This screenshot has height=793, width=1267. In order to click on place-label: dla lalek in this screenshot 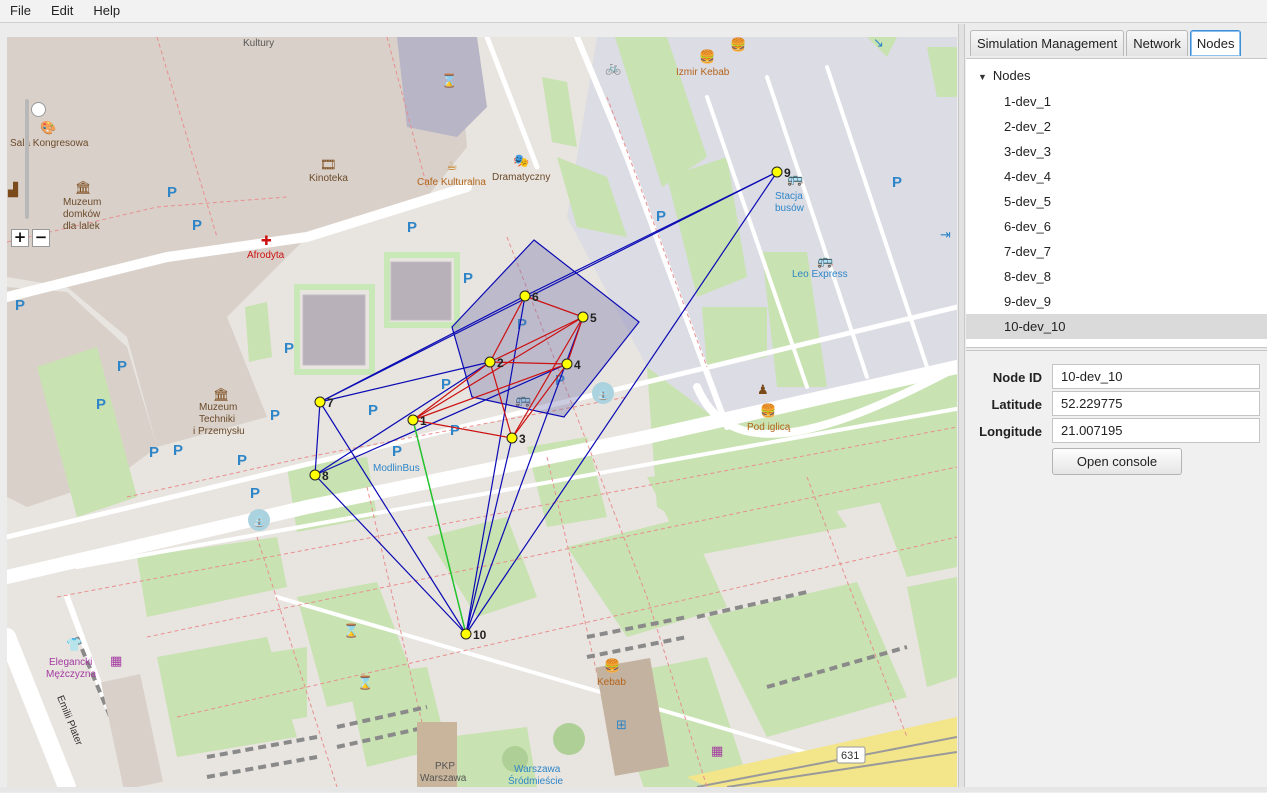, I will do `click(82, 226)`.